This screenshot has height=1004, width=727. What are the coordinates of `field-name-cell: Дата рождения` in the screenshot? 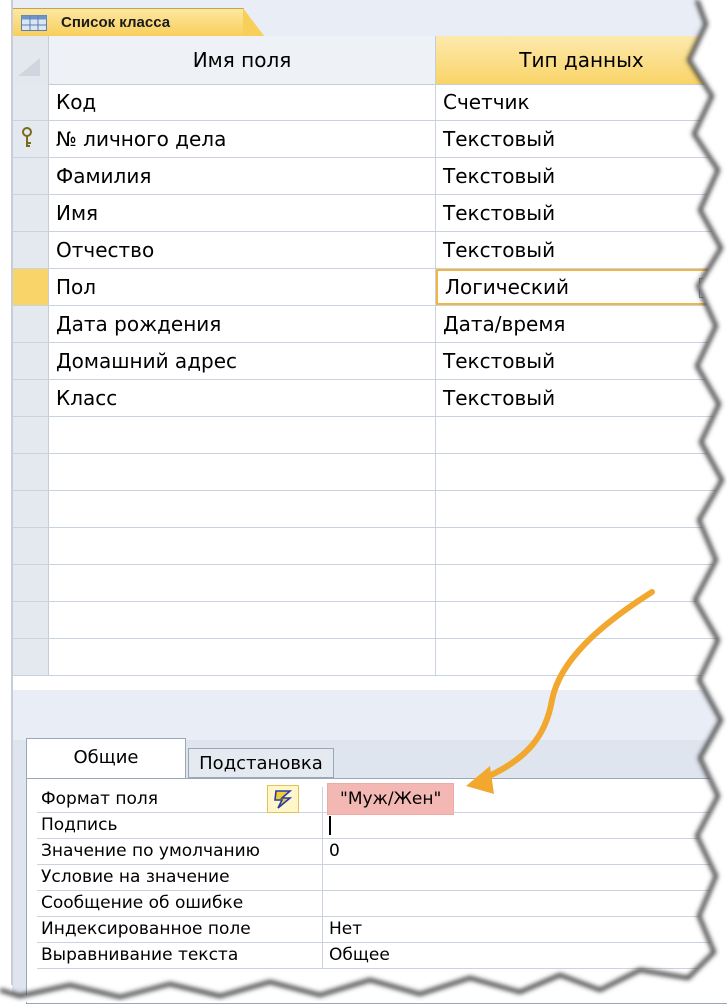 It's located at (242, 324).